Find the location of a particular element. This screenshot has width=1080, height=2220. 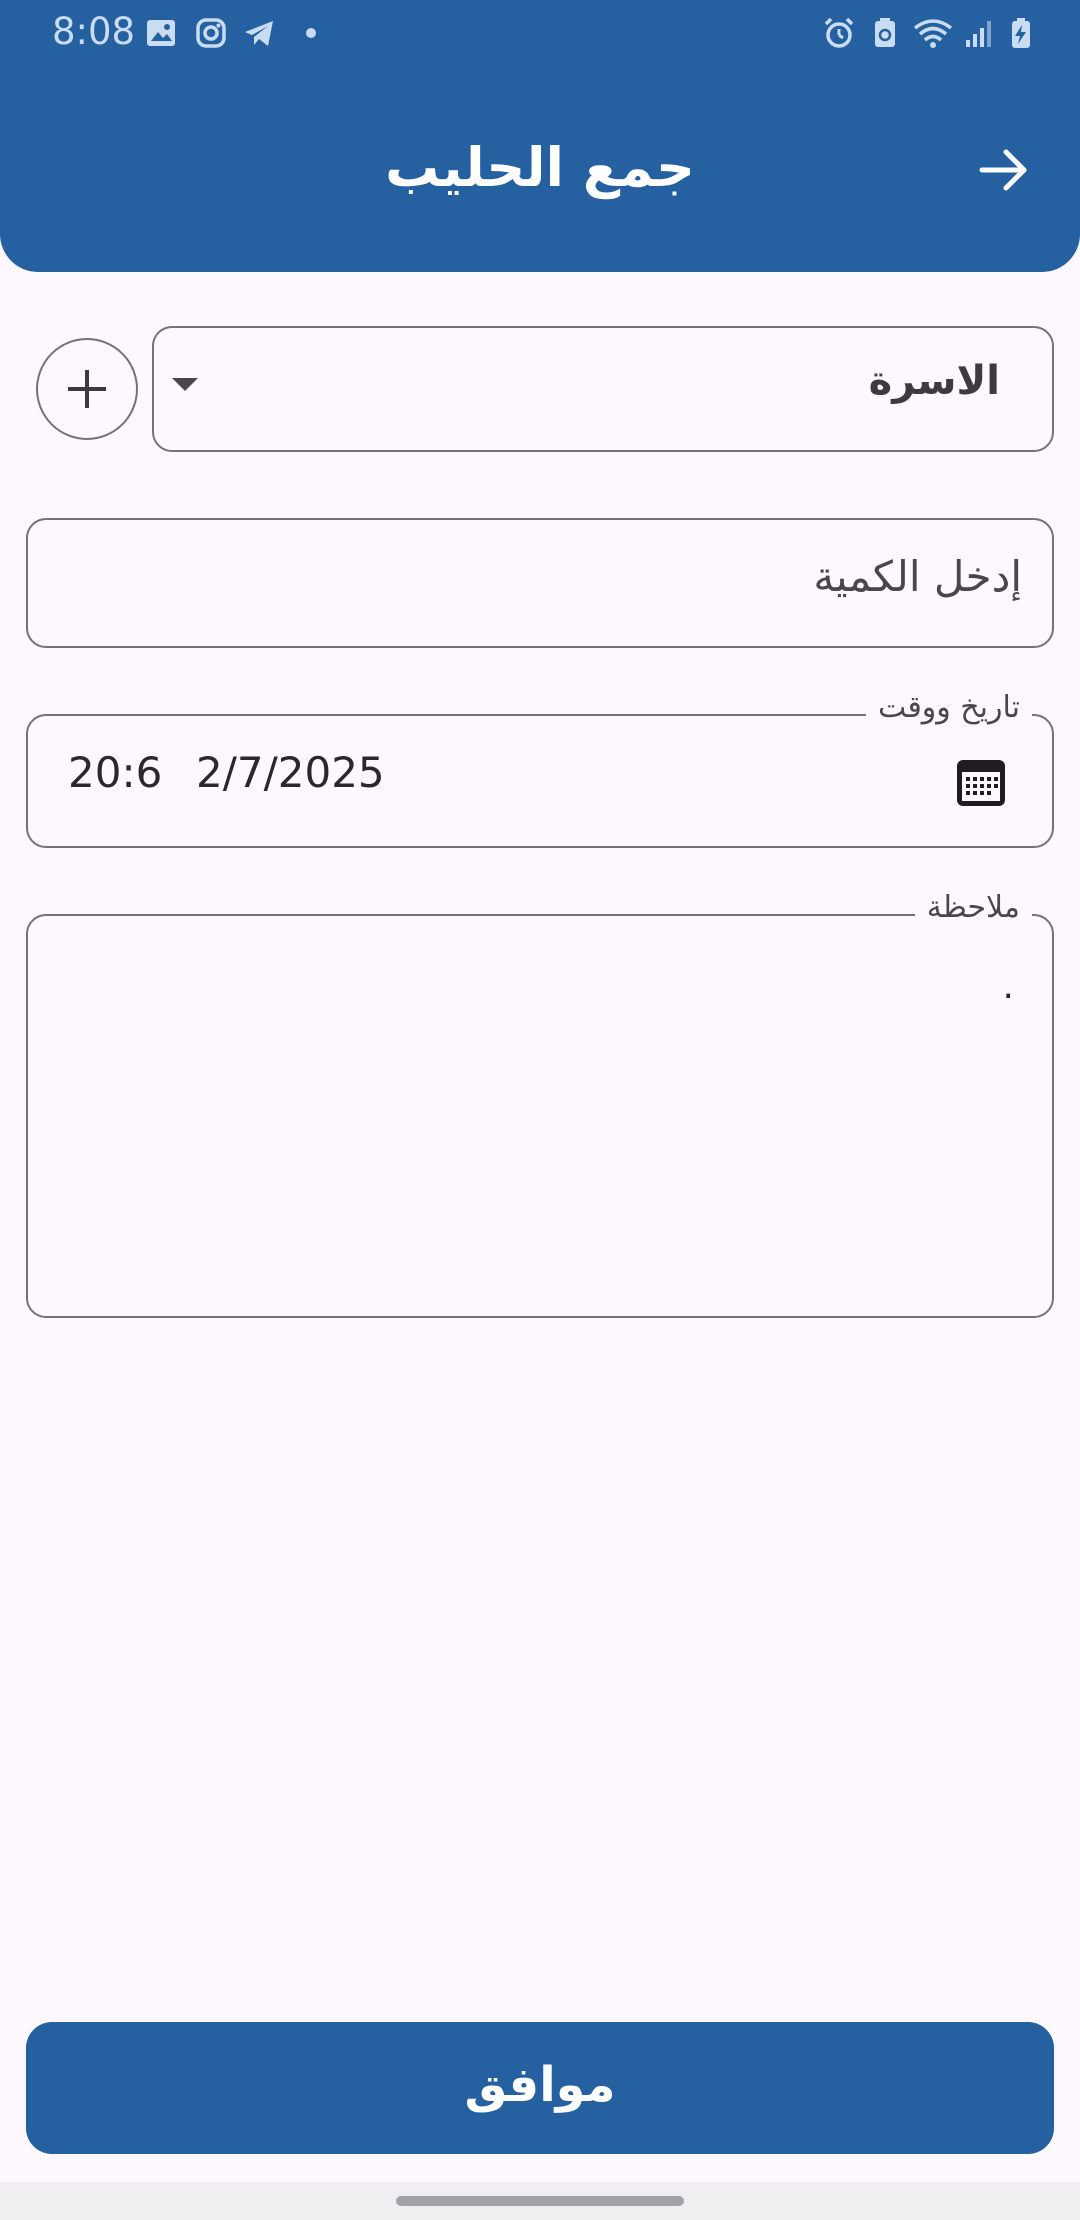

arrow-right-icon is located at coordinates (1004, 170).